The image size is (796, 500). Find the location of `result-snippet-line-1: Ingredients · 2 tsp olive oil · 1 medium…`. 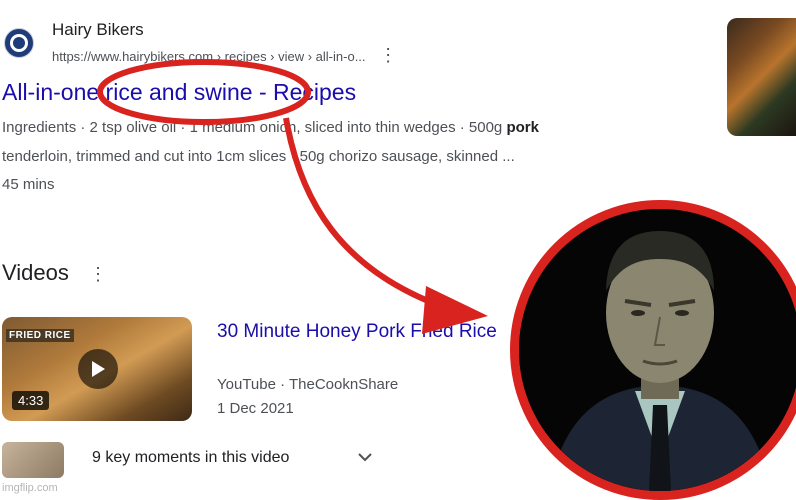

result-snippet-line-1: Ingredients · 2 tsp olive oil · 1 medium… is located at coordinates (270, 127).